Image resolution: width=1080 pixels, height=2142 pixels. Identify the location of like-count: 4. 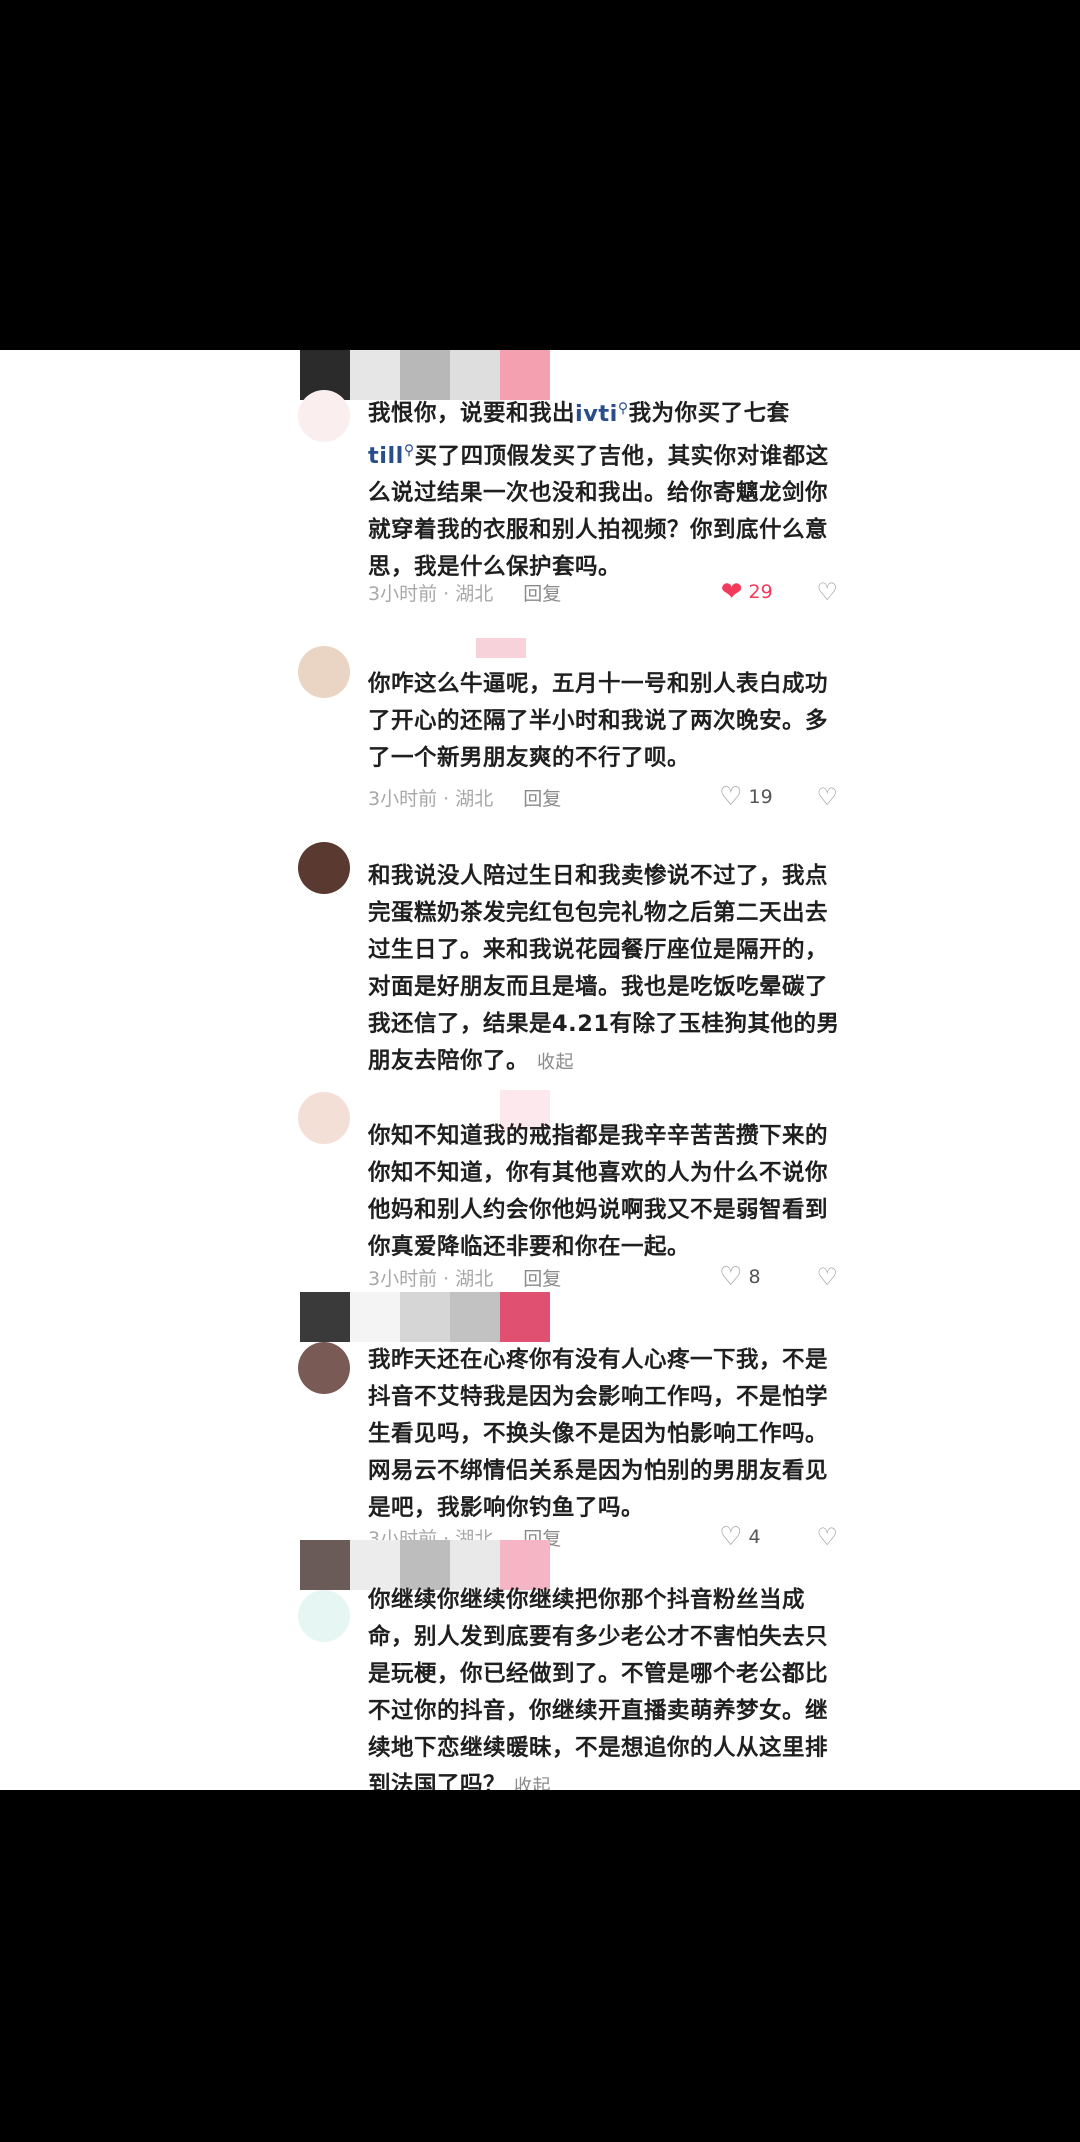
(754, 1537).